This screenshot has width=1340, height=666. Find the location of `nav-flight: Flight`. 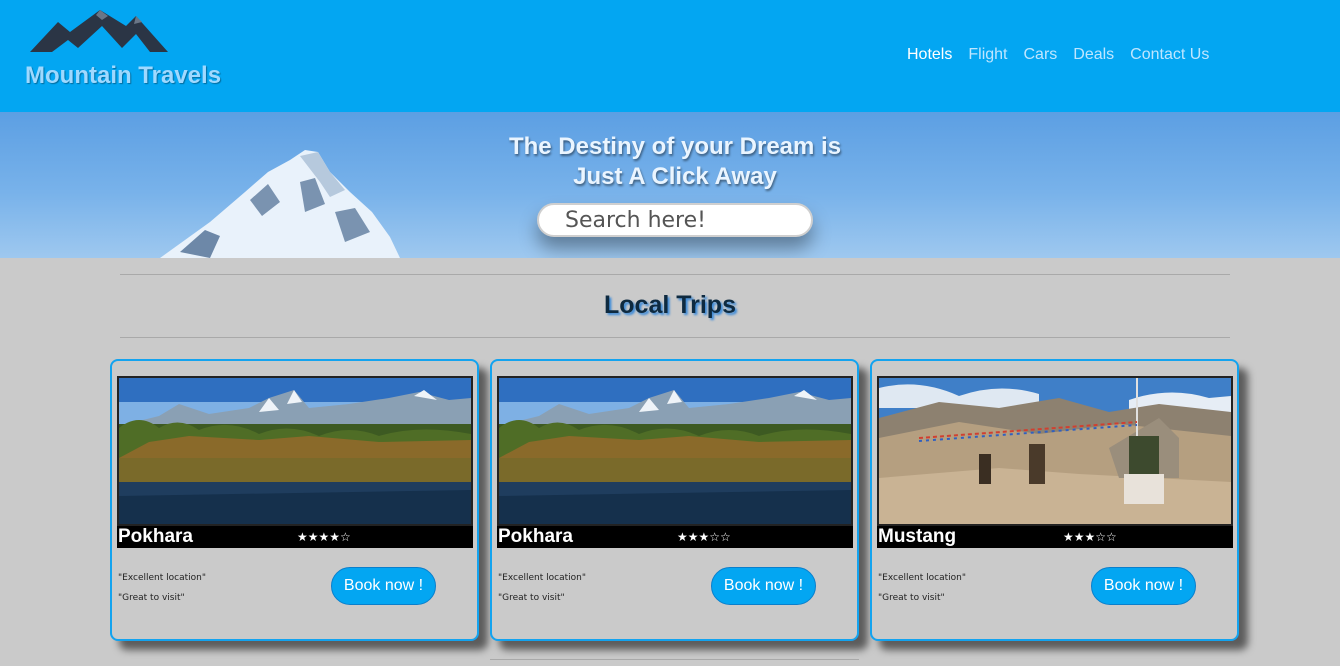

nav-flight: Flight is located at coordinates (987, 55).